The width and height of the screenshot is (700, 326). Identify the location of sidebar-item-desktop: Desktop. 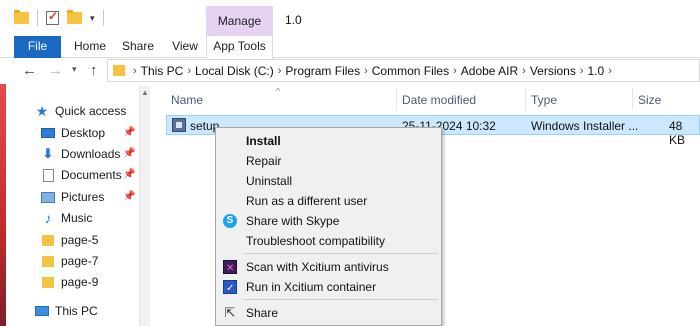
(73, 133).